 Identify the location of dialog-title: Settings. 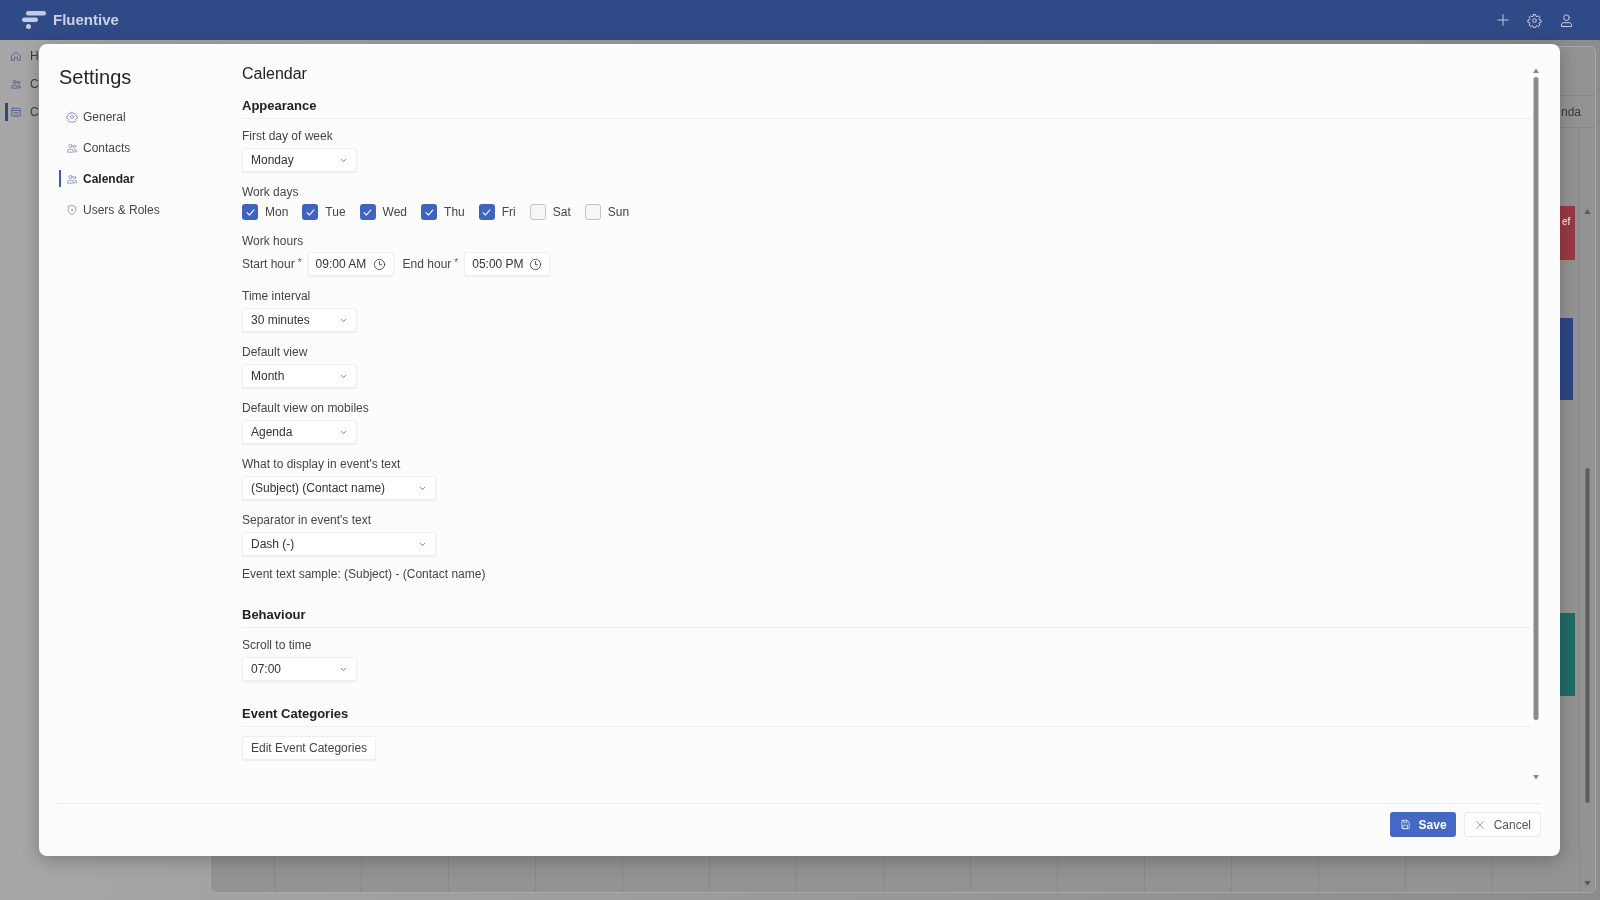
(95, 77).